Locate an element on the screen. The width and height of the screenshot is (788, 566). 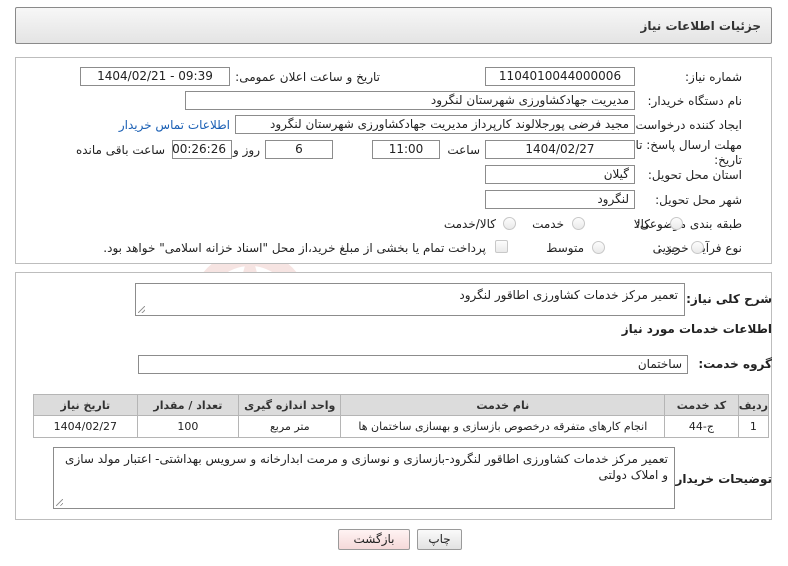
col-row: ردیف is located at coordinates (753, 405).